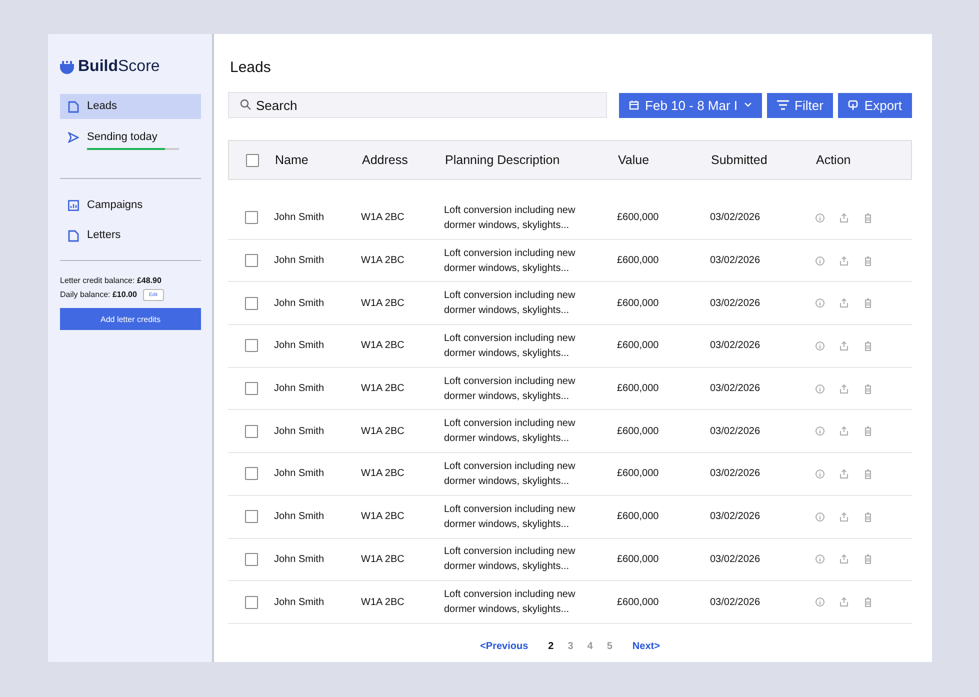 The width and height of the screenshot is (979, 697). Describe the element at coordinates (67, 67) in the screenshot. I see `logo-icon` at that location.